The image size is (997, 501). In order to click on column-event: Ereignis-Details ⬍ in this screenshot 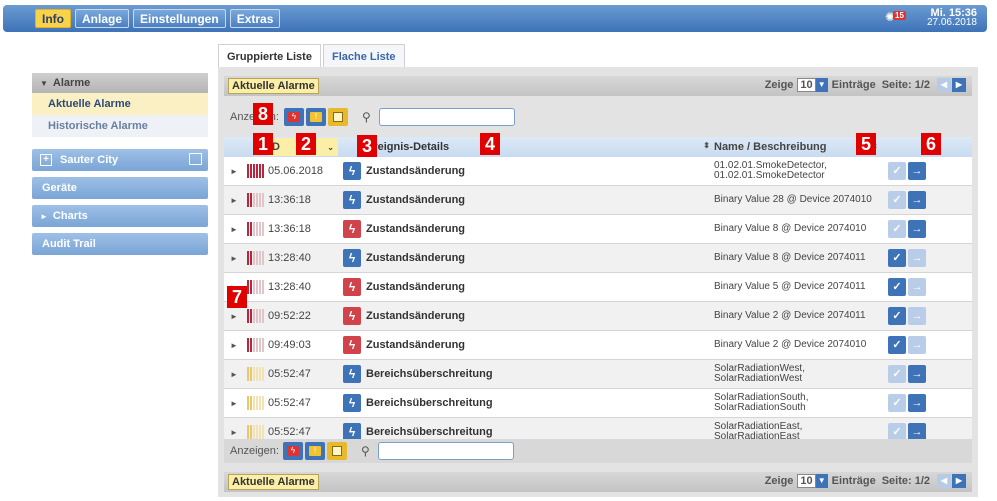, I will do `click(540, 147)`.